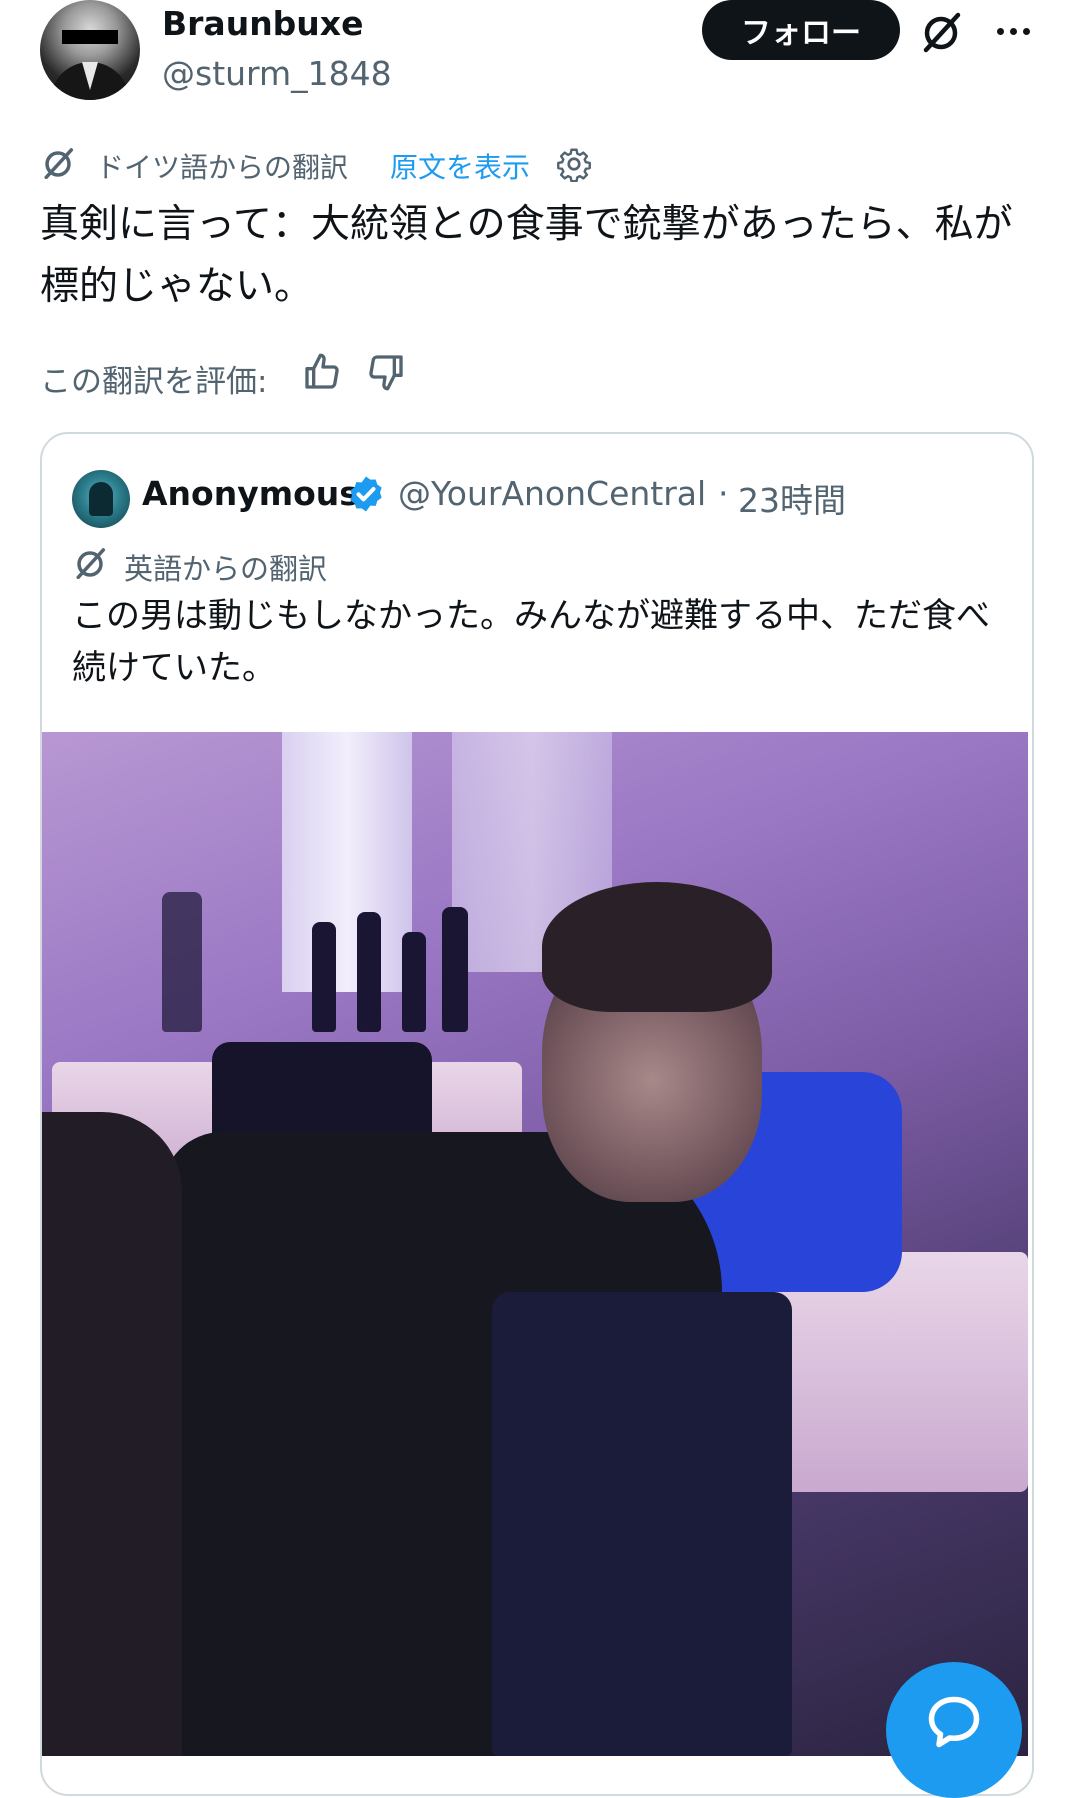 The image size is (1079, 1798). I want to click on compose-reply-button, so click(954, 1730).